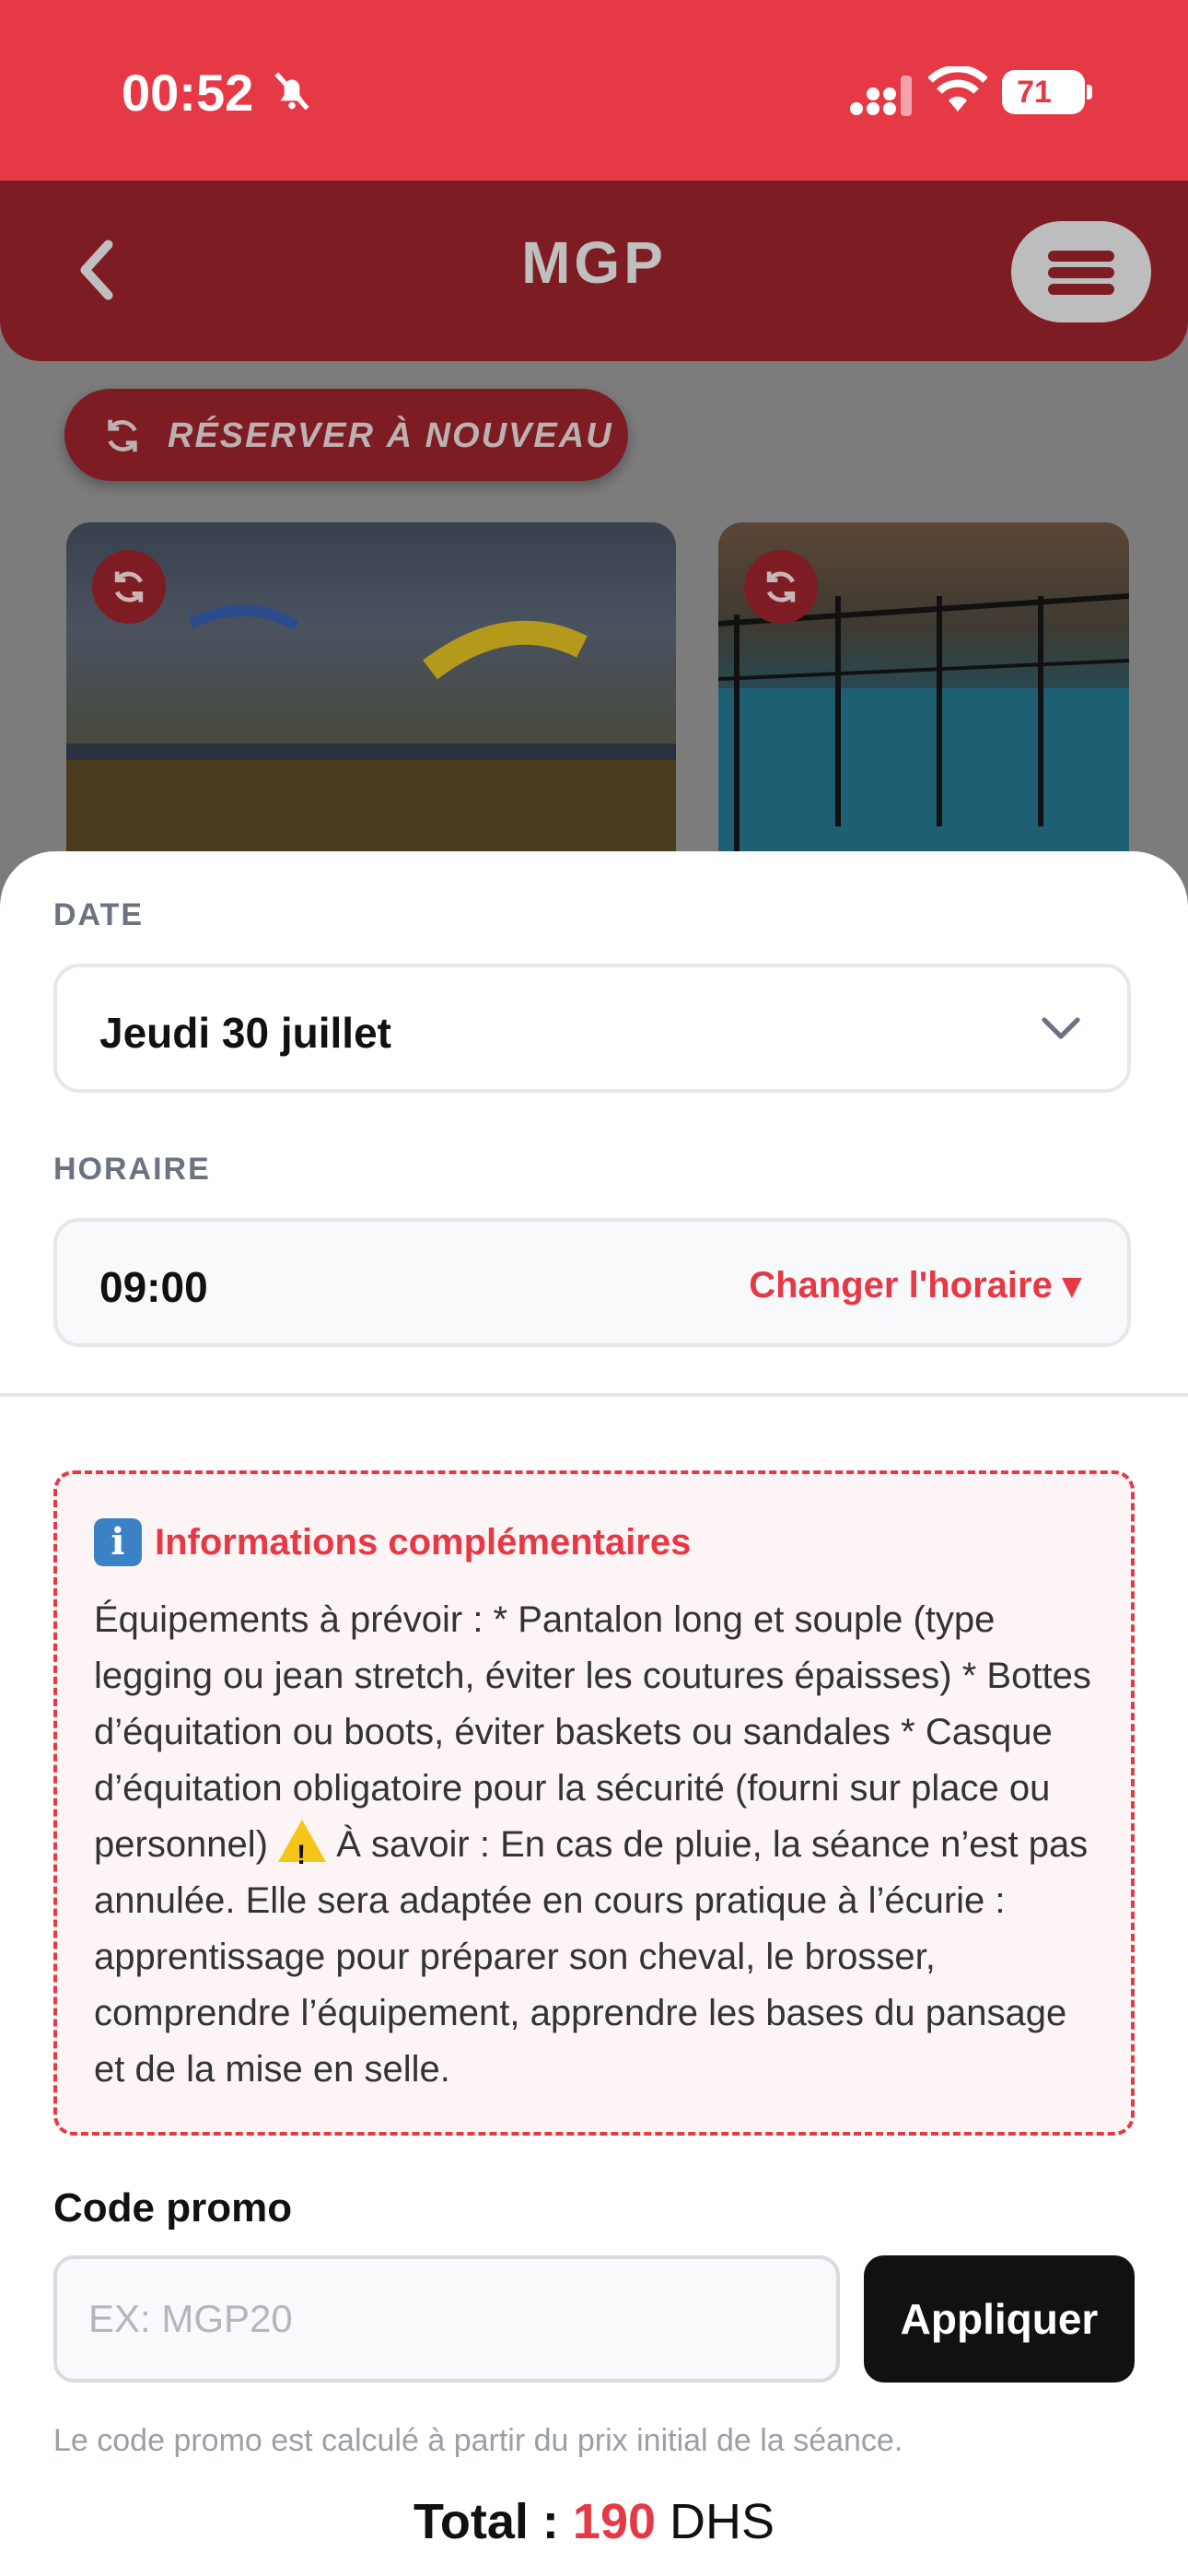 This screenshot has height=2576, width=1188. Describe the element at coordinates (957, 88) in the screenshot. I see `wifi-icon` at that location.